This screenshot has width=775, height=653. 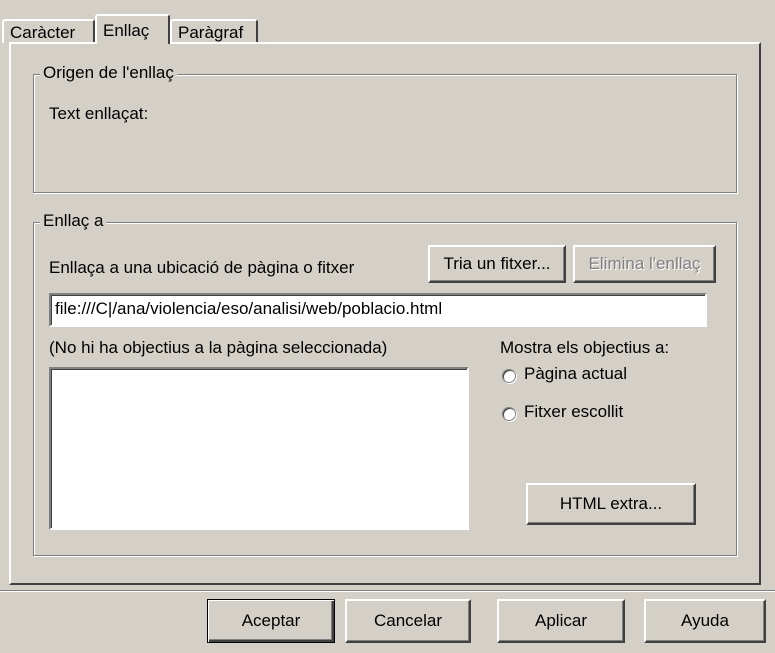 I want to click on targets-list, so click(x=259, y=448).